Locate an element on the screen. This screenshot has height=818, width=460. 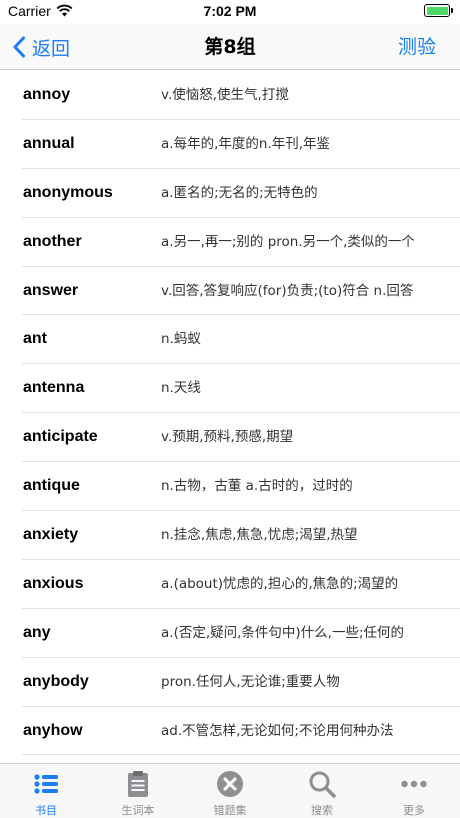
word-row: annoy v.使恼怒,使生气,打搅 is located at coordinates (230, 95).